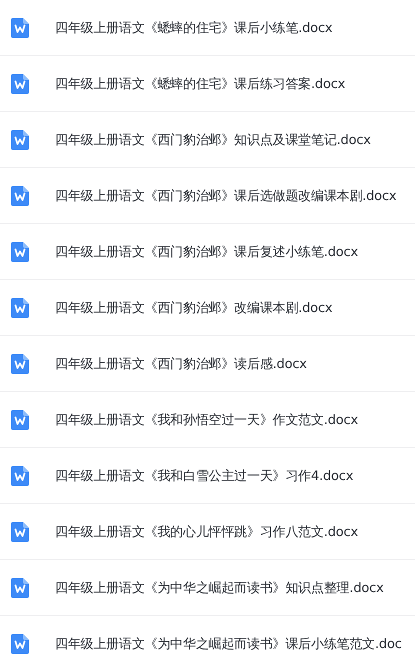 The width and height of the screenshot is (415, 664). I want to click on file-name: 四年级上册语文《西门豹治邺》课后选做题改编课本剧.docx, so click(225, 196).